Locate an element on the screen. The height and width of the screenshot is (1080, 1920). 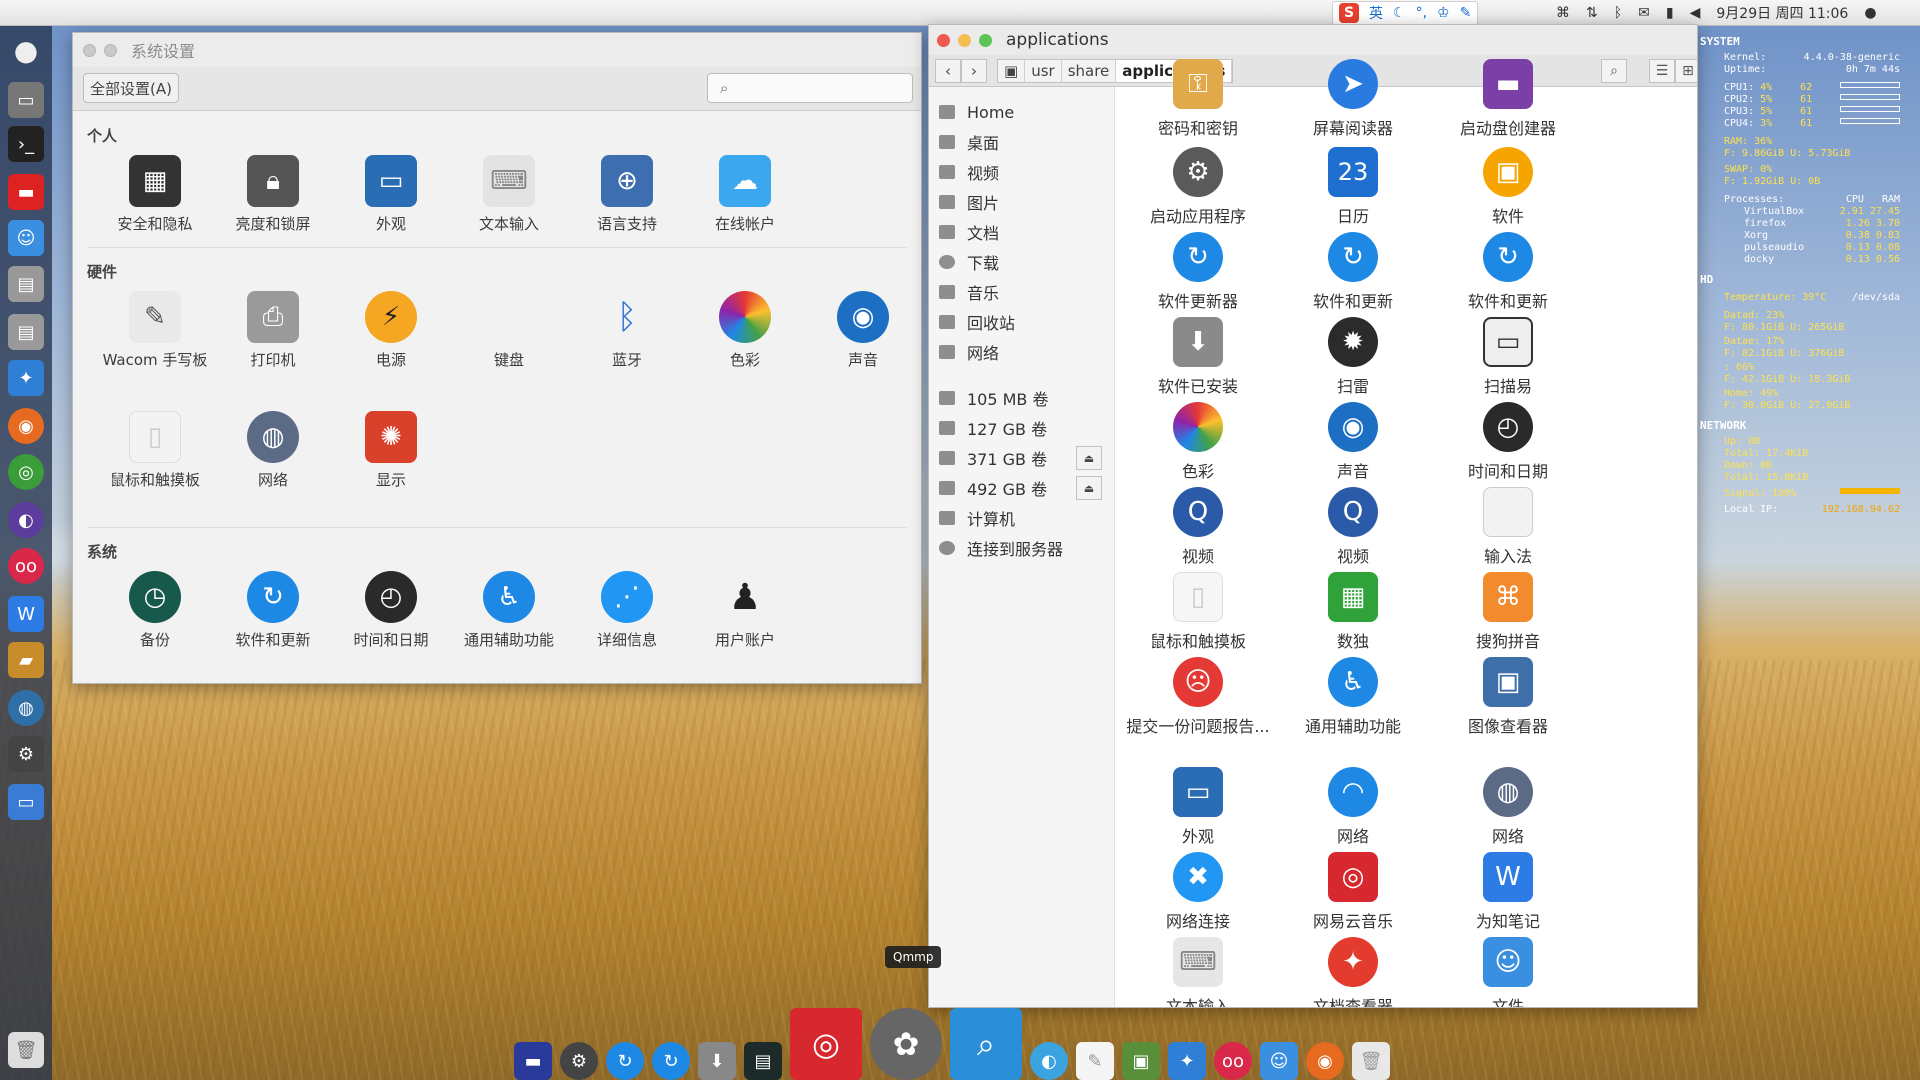
sidebar-item-videos: 视频 is located at coordinates (1022, 172).